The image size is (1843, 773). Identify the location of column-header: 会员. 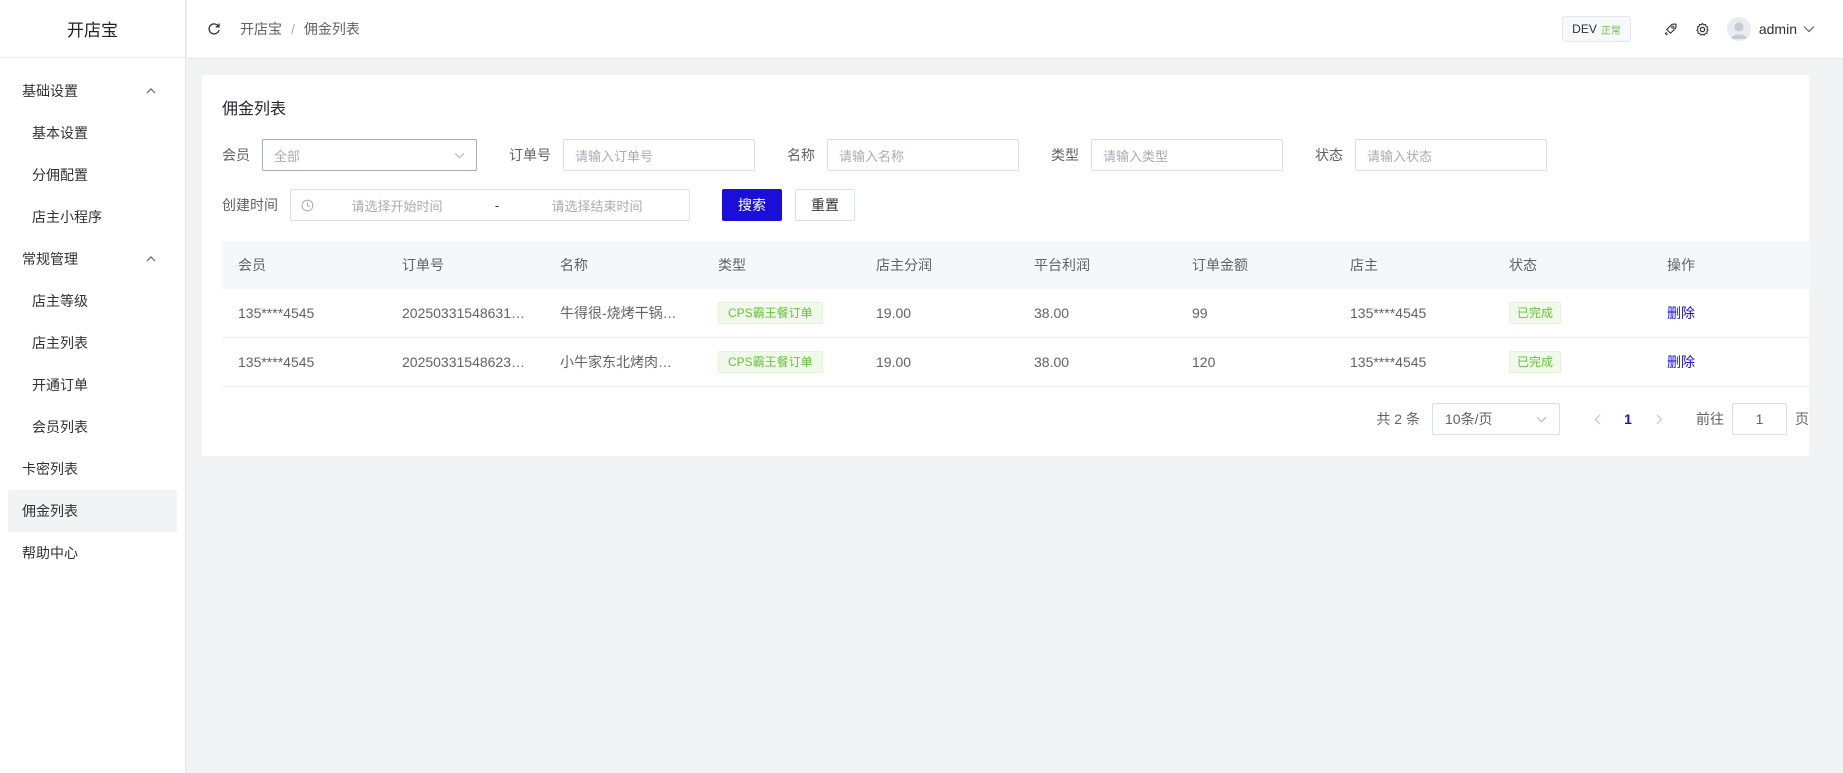
(252, 265).